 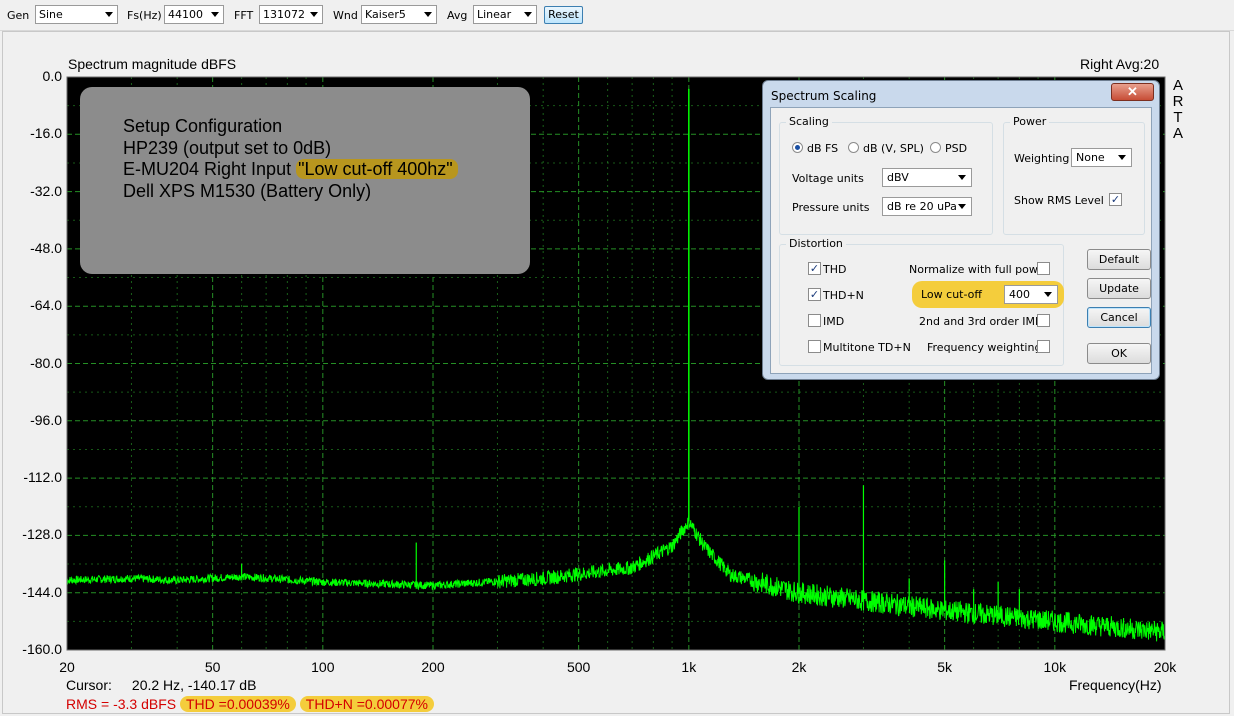 What do you see at coordinates (46, 419) in the screenshot?
I see `y-tick-label: -96.0` at bounding box center [46, 419].